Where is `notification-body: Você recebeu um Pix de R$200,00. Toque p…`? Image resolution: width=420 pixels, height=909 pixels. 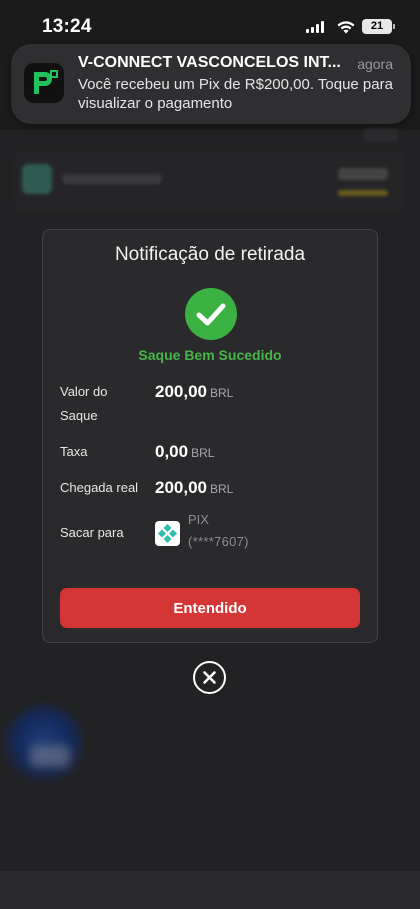 notification-body: Você recebeu um Pix de R$200,00. Toque p… is located at coordinates (235, 94).